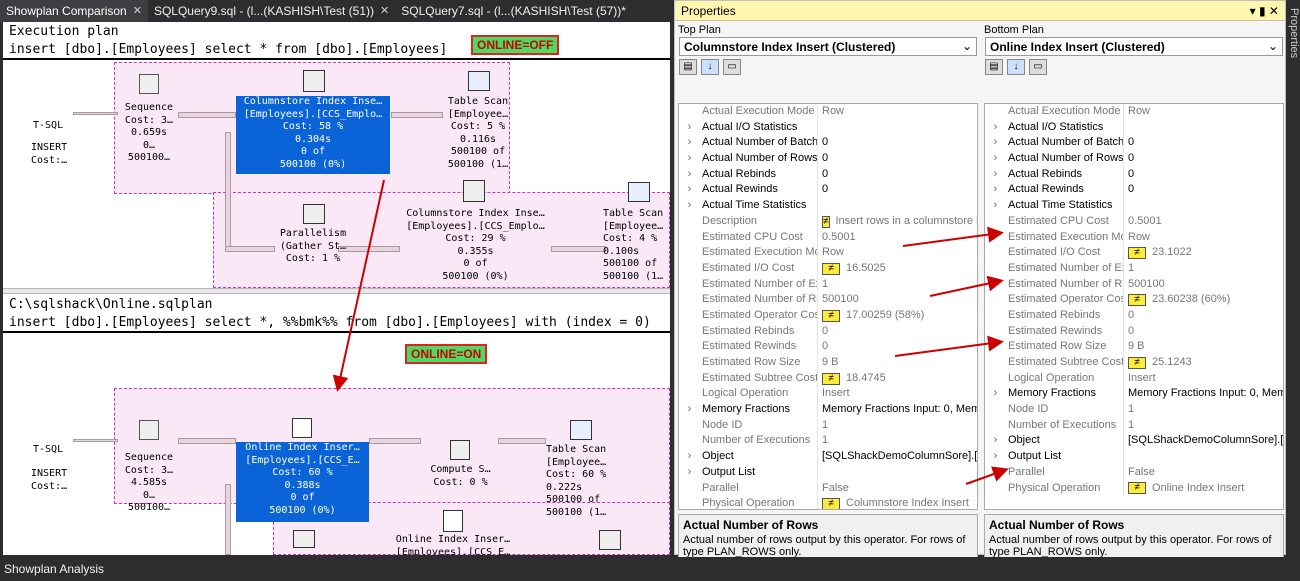  What do you see at coordinates (54, 569) in the screenshot?
I see `showplan-analysis-label: Showplan Analysis` at bounding box center [54, 569].